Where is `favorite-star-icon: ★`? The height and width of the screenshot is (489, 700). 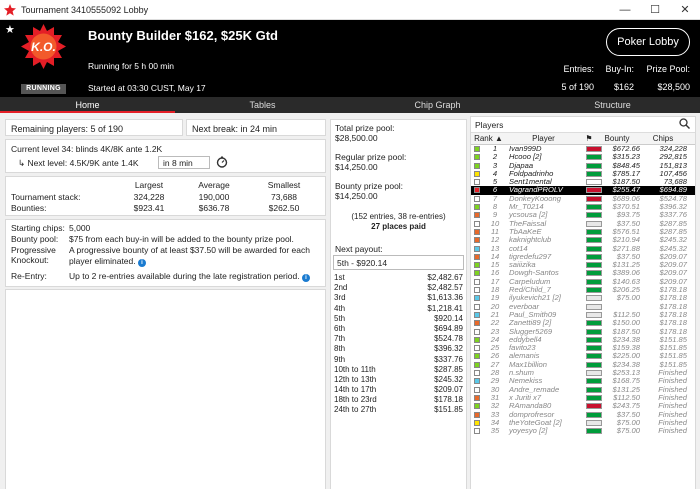 favorite-star-icon: ★ is located at coordinates (10, 29).